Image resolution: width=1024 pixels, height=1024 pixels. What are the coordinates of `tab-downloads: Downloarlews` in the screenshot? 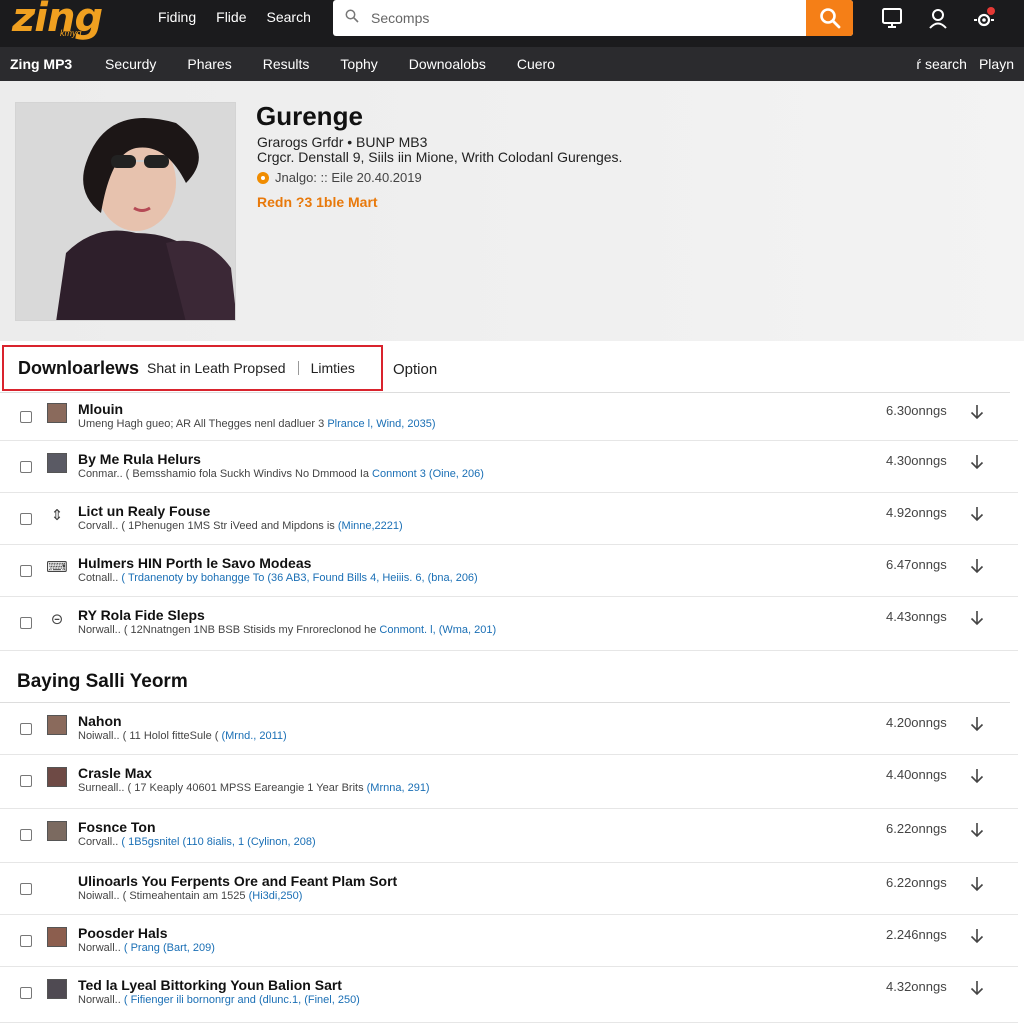 It's located at (78, 368).